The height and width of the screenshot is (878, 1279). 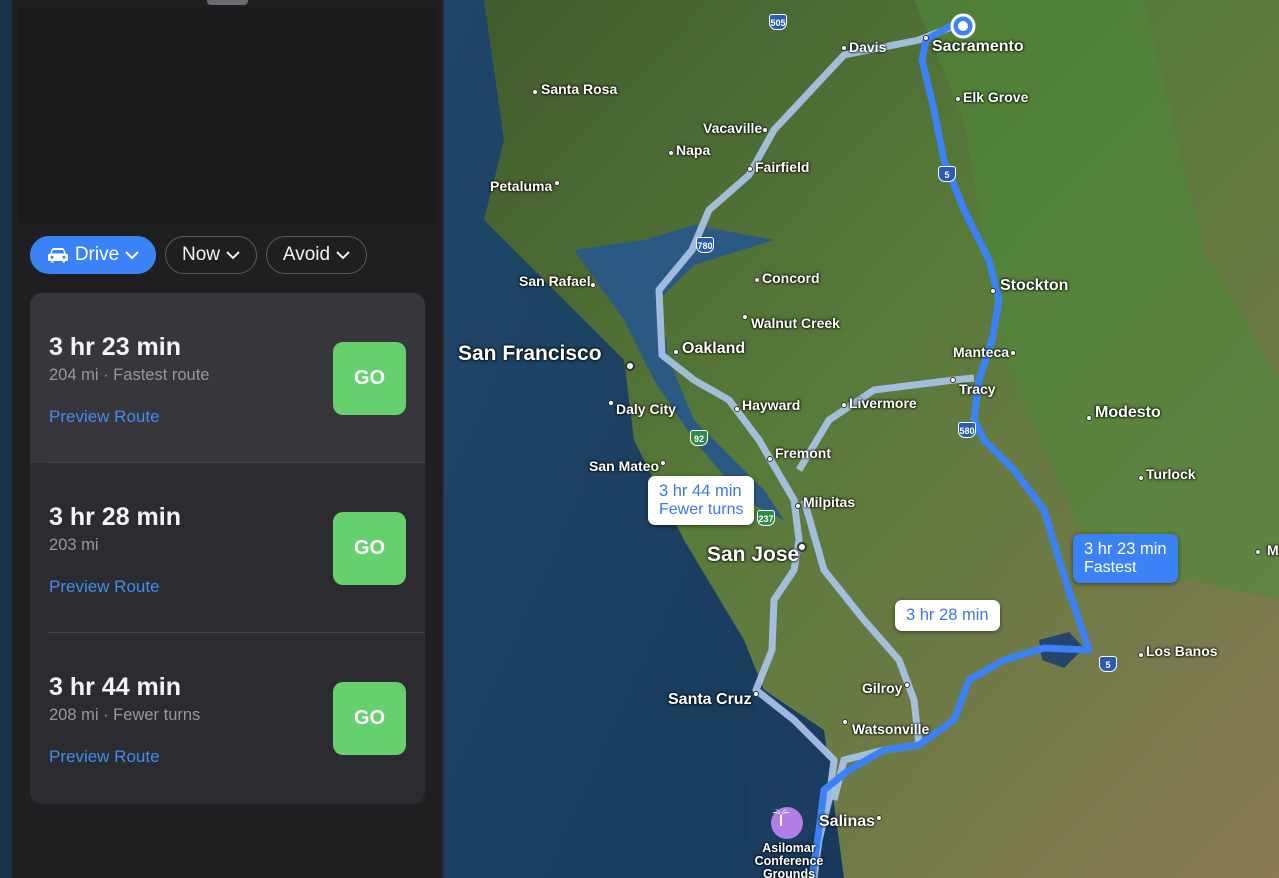 What do you see at coordinates (795, 323) in the screenshot?
I see `city-label: Walnut Creek` at bounding box center [795, 323].